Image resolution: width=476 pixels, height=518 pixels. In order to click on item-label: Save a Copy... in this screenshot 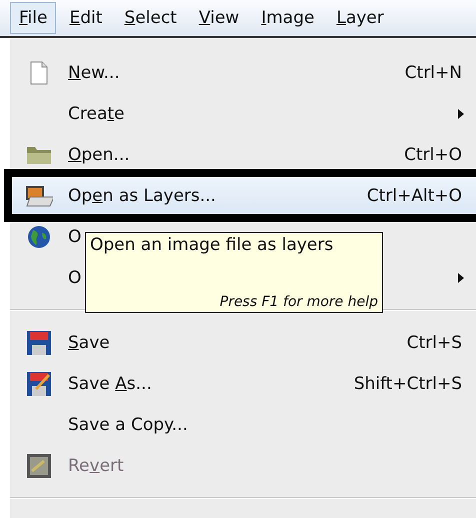, I will do `click(128, 424)`.